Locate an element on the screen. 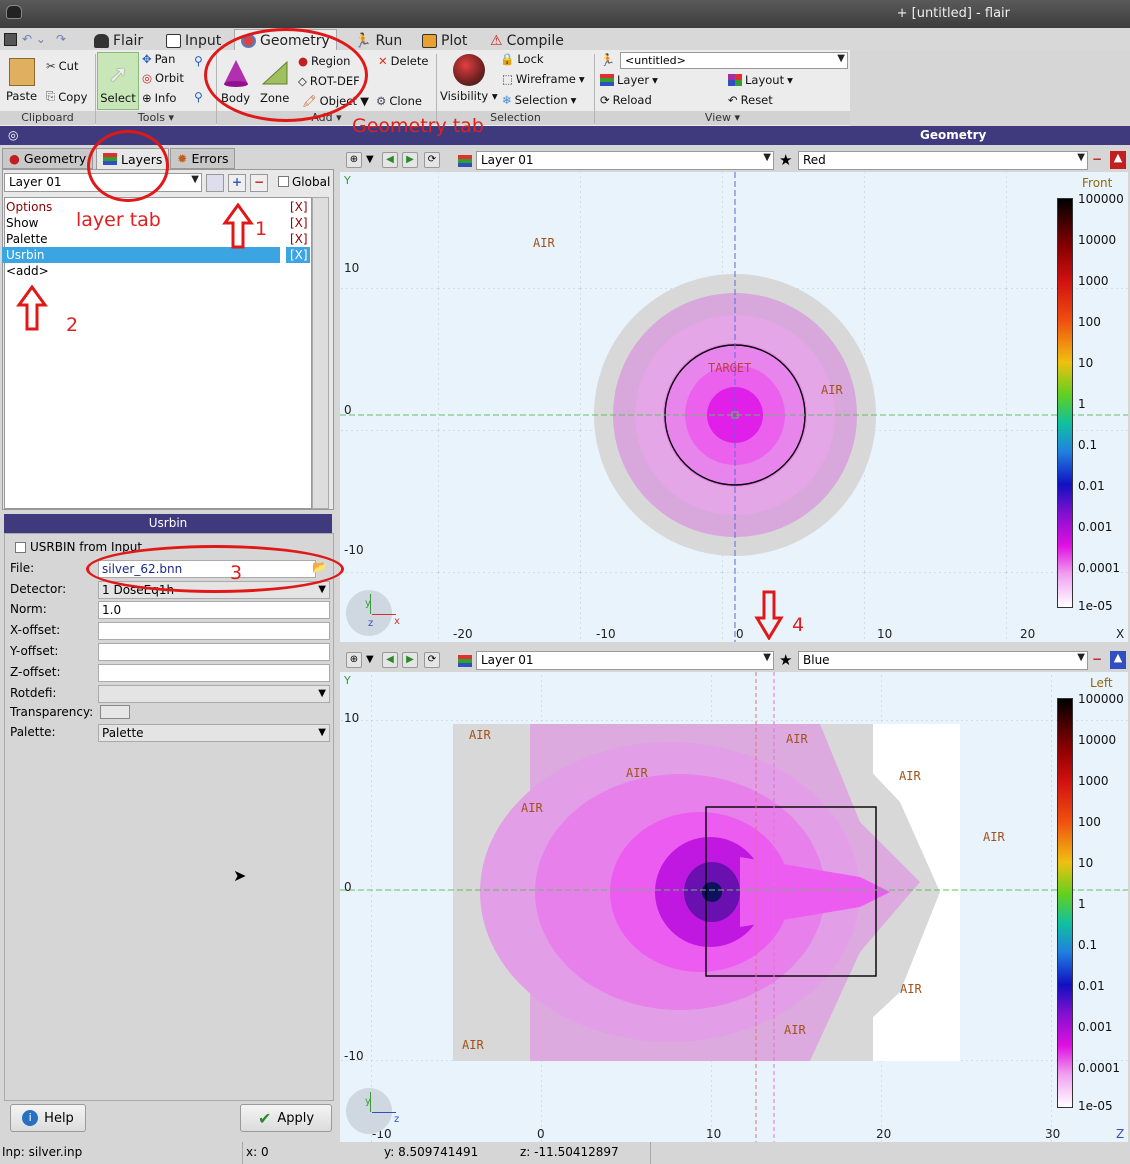 This screenshot has height=1164, width=1130. layer-menu-button: Layer ▾ is located at coordinates (629, 80).